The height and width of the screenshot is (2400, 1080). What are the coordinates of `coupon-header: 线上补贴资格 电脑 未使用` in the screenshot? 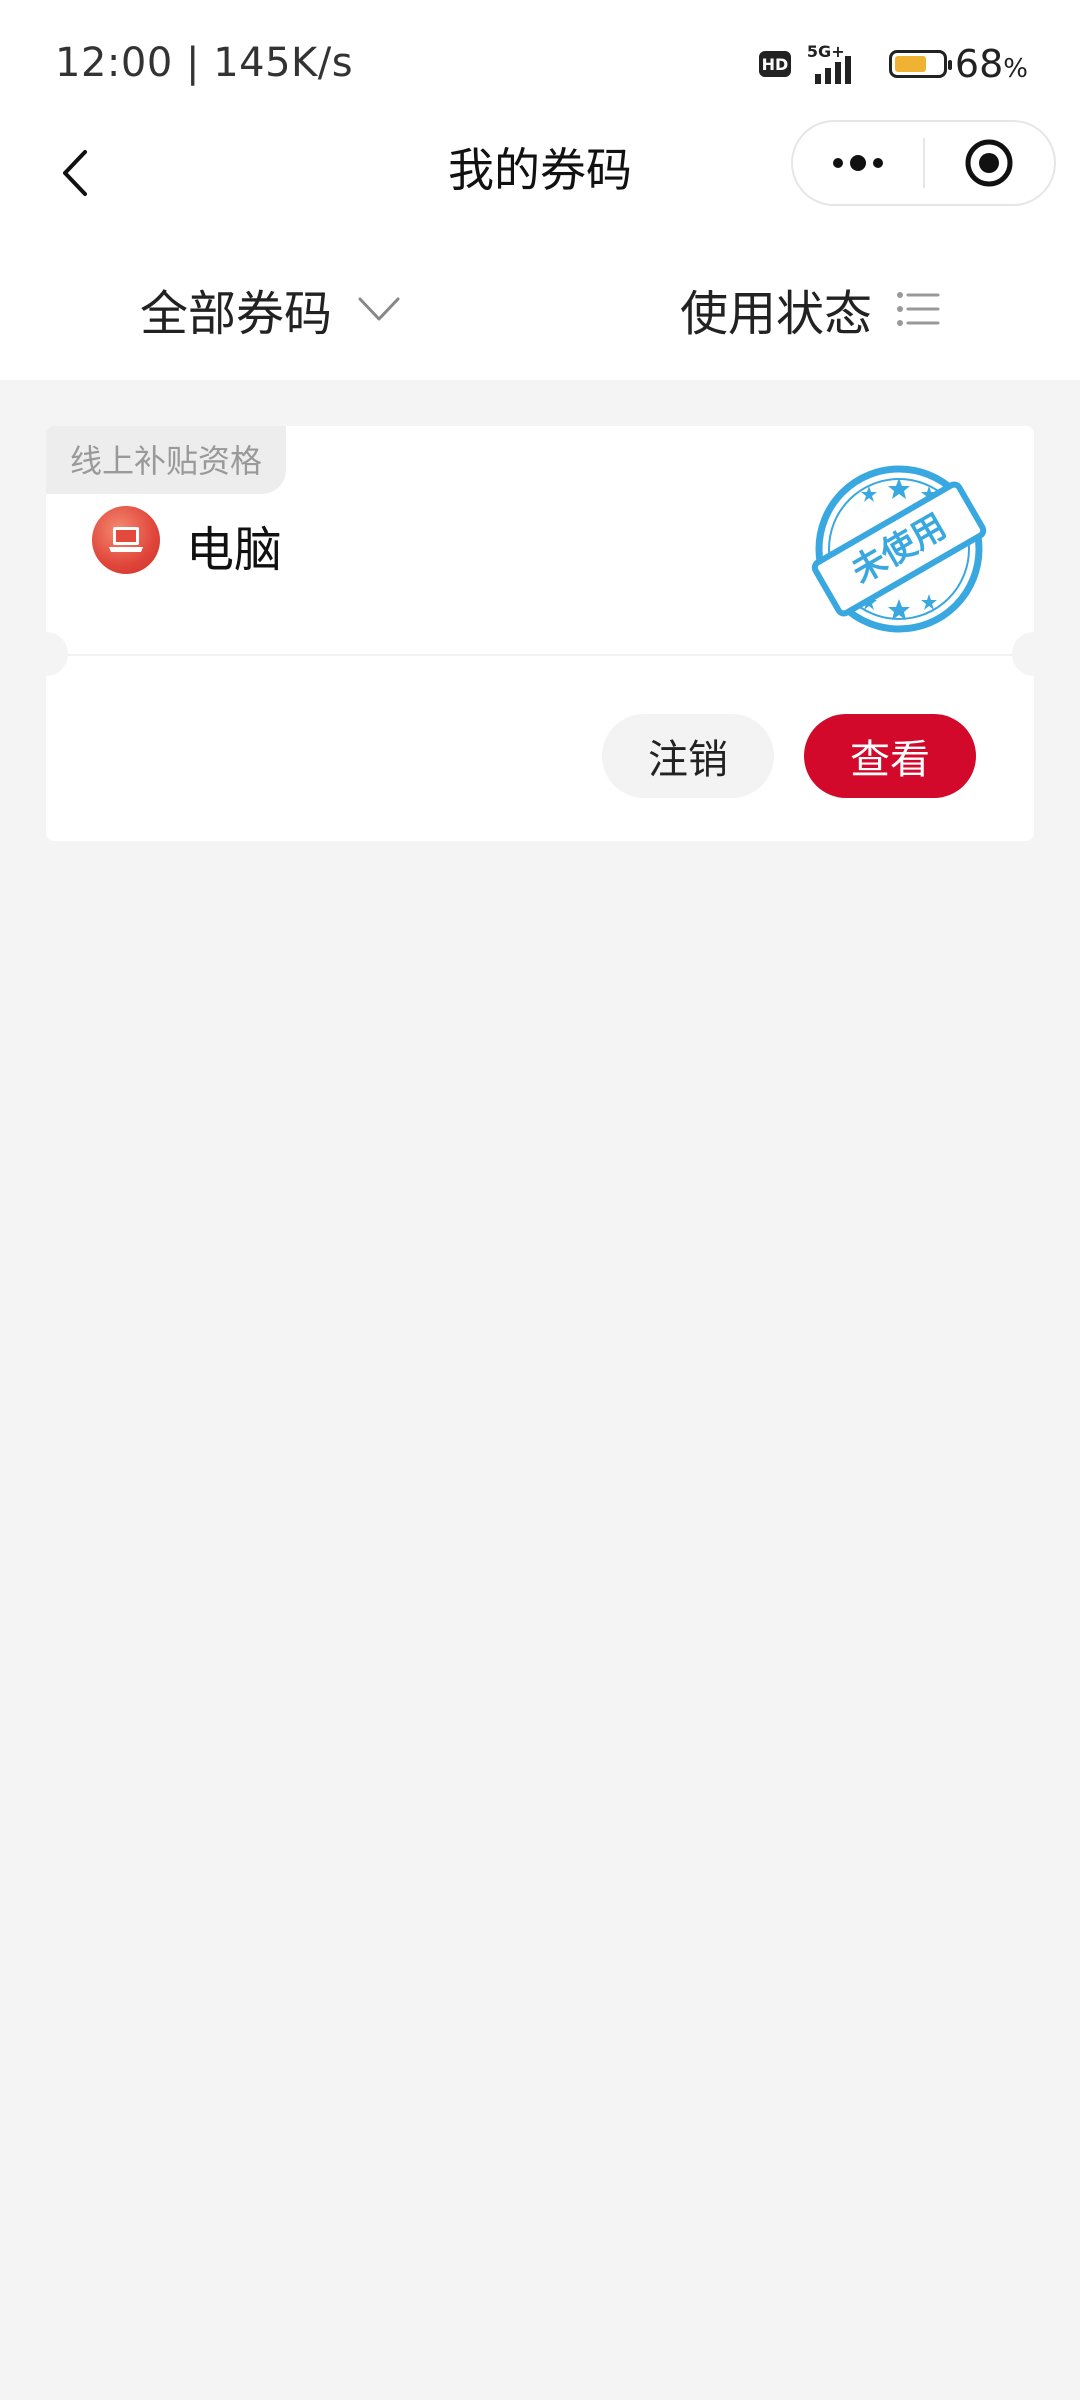 It's located at (540, 540).